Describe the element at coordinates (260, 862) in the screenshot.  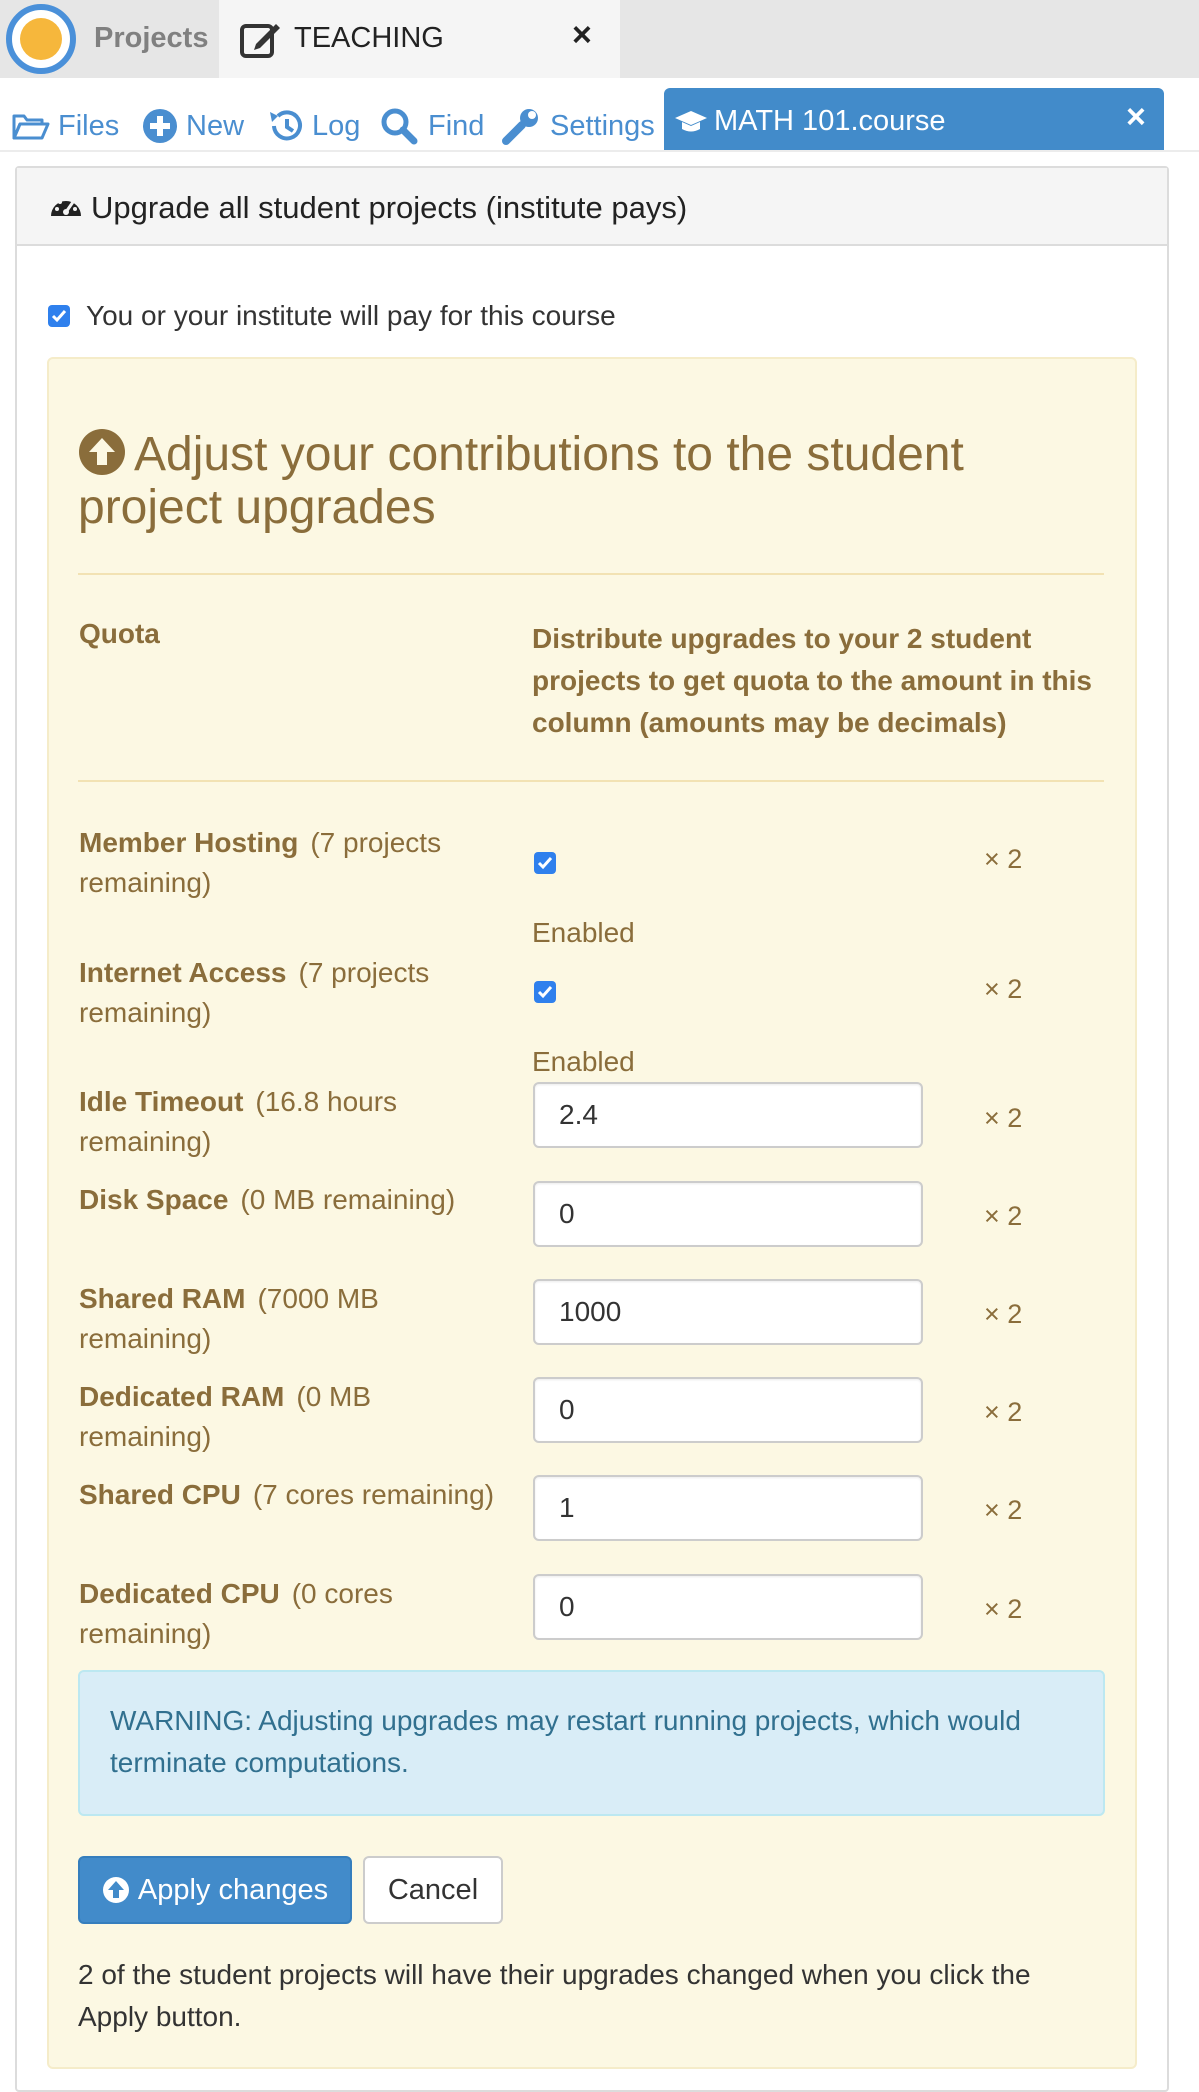
I see `quota-label-member-hosting: Member Hosting (7 projects remaining)` at that location.